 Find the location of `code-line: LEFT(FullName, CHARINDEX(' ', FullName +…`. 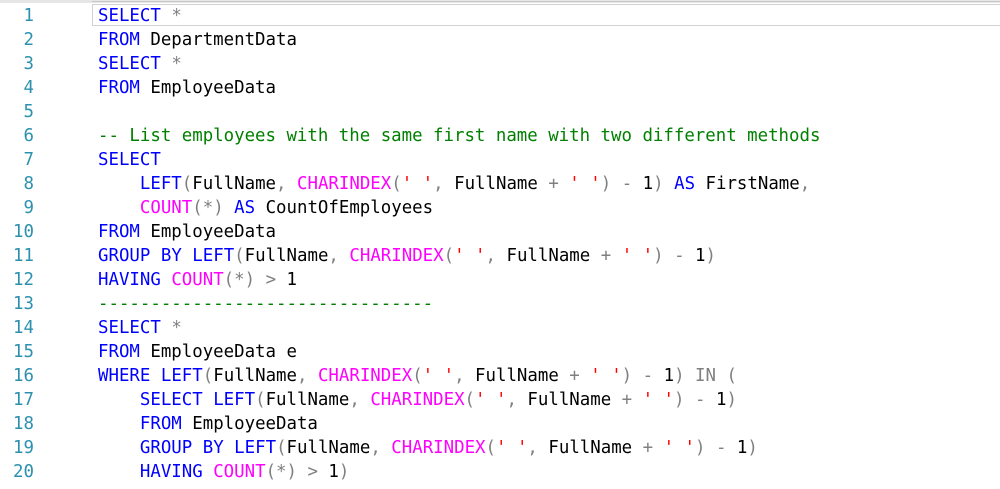

code-line: LEFT(FullName, CHARINDEX(' ', FullName +… is located at coordinates (548, 184).